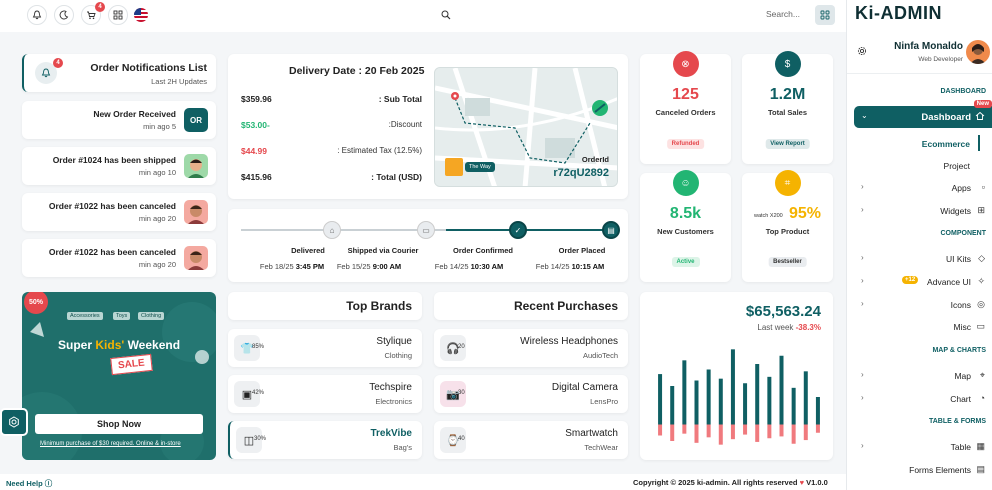  I want to click on stat-value: 1.2M, so click(787, 94).